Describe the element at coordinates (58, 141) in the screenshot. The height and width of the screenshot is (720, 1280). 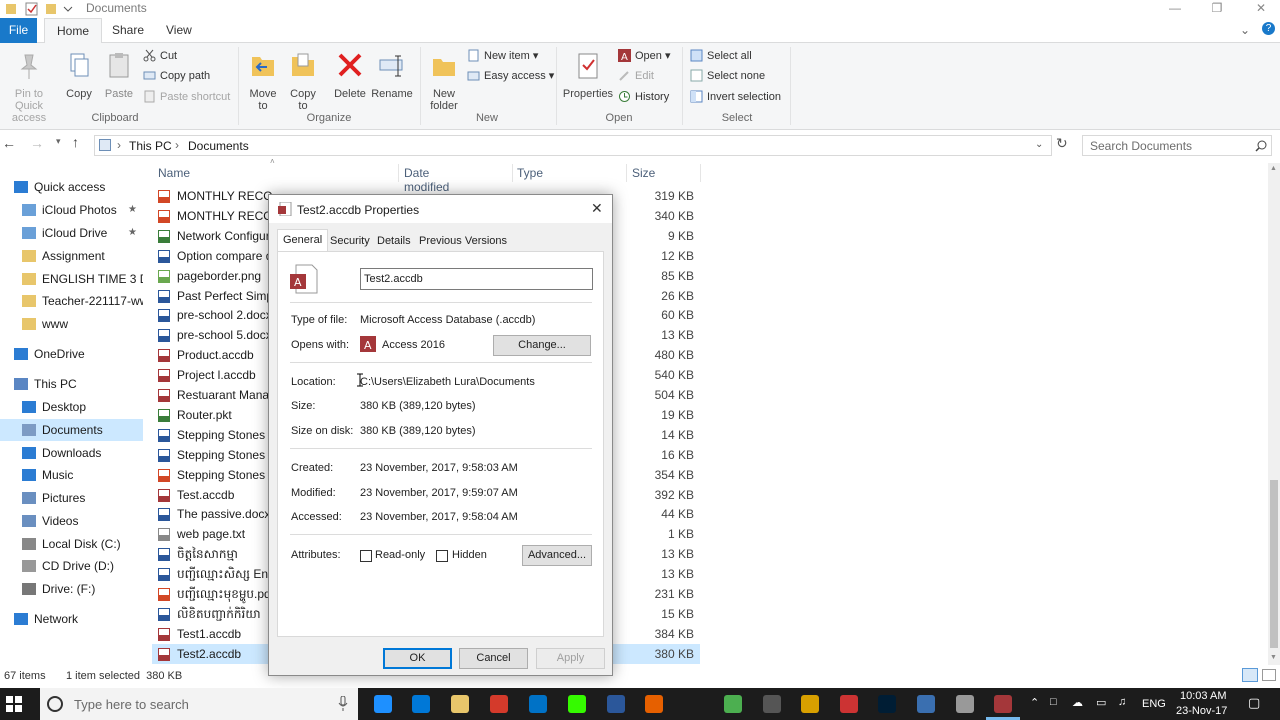
I see `recent-locations-chevron-icon: ▾` at that location.